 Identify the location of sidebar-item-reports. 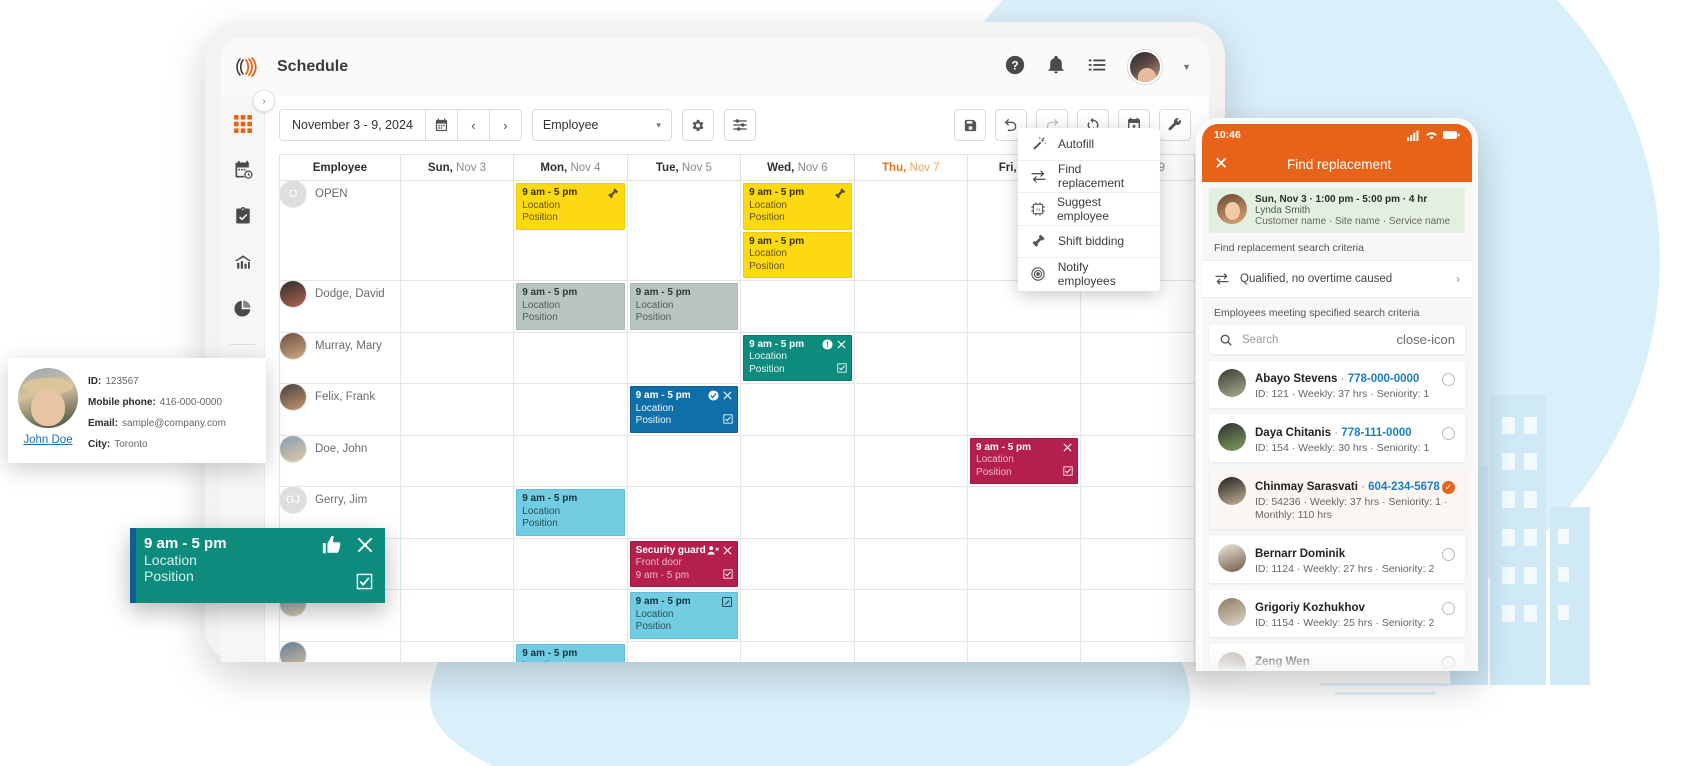
(243, 262).